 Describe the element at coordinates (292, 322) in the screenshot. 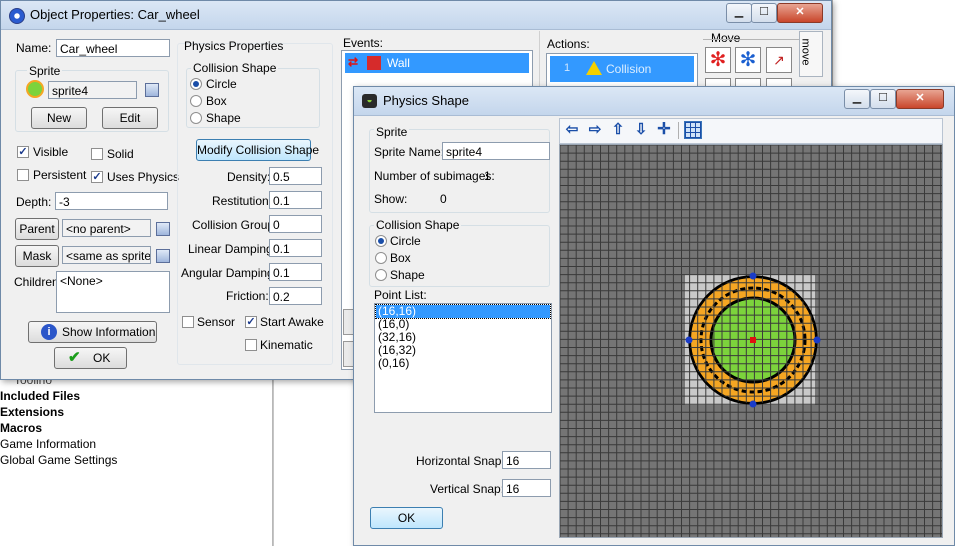

I see `start-awake-label: Start Awake` at that location.